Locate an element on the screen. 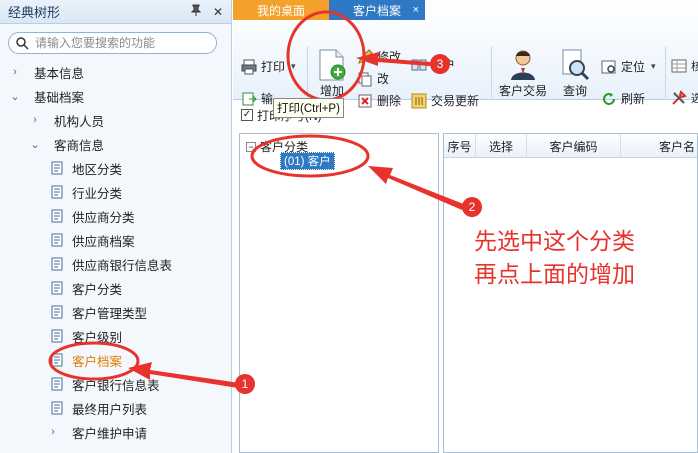 Image resolution: width=698 pixels, height=453 pixels. nav-tree-item: 供应商档案 is located at coordinates (115, 240).